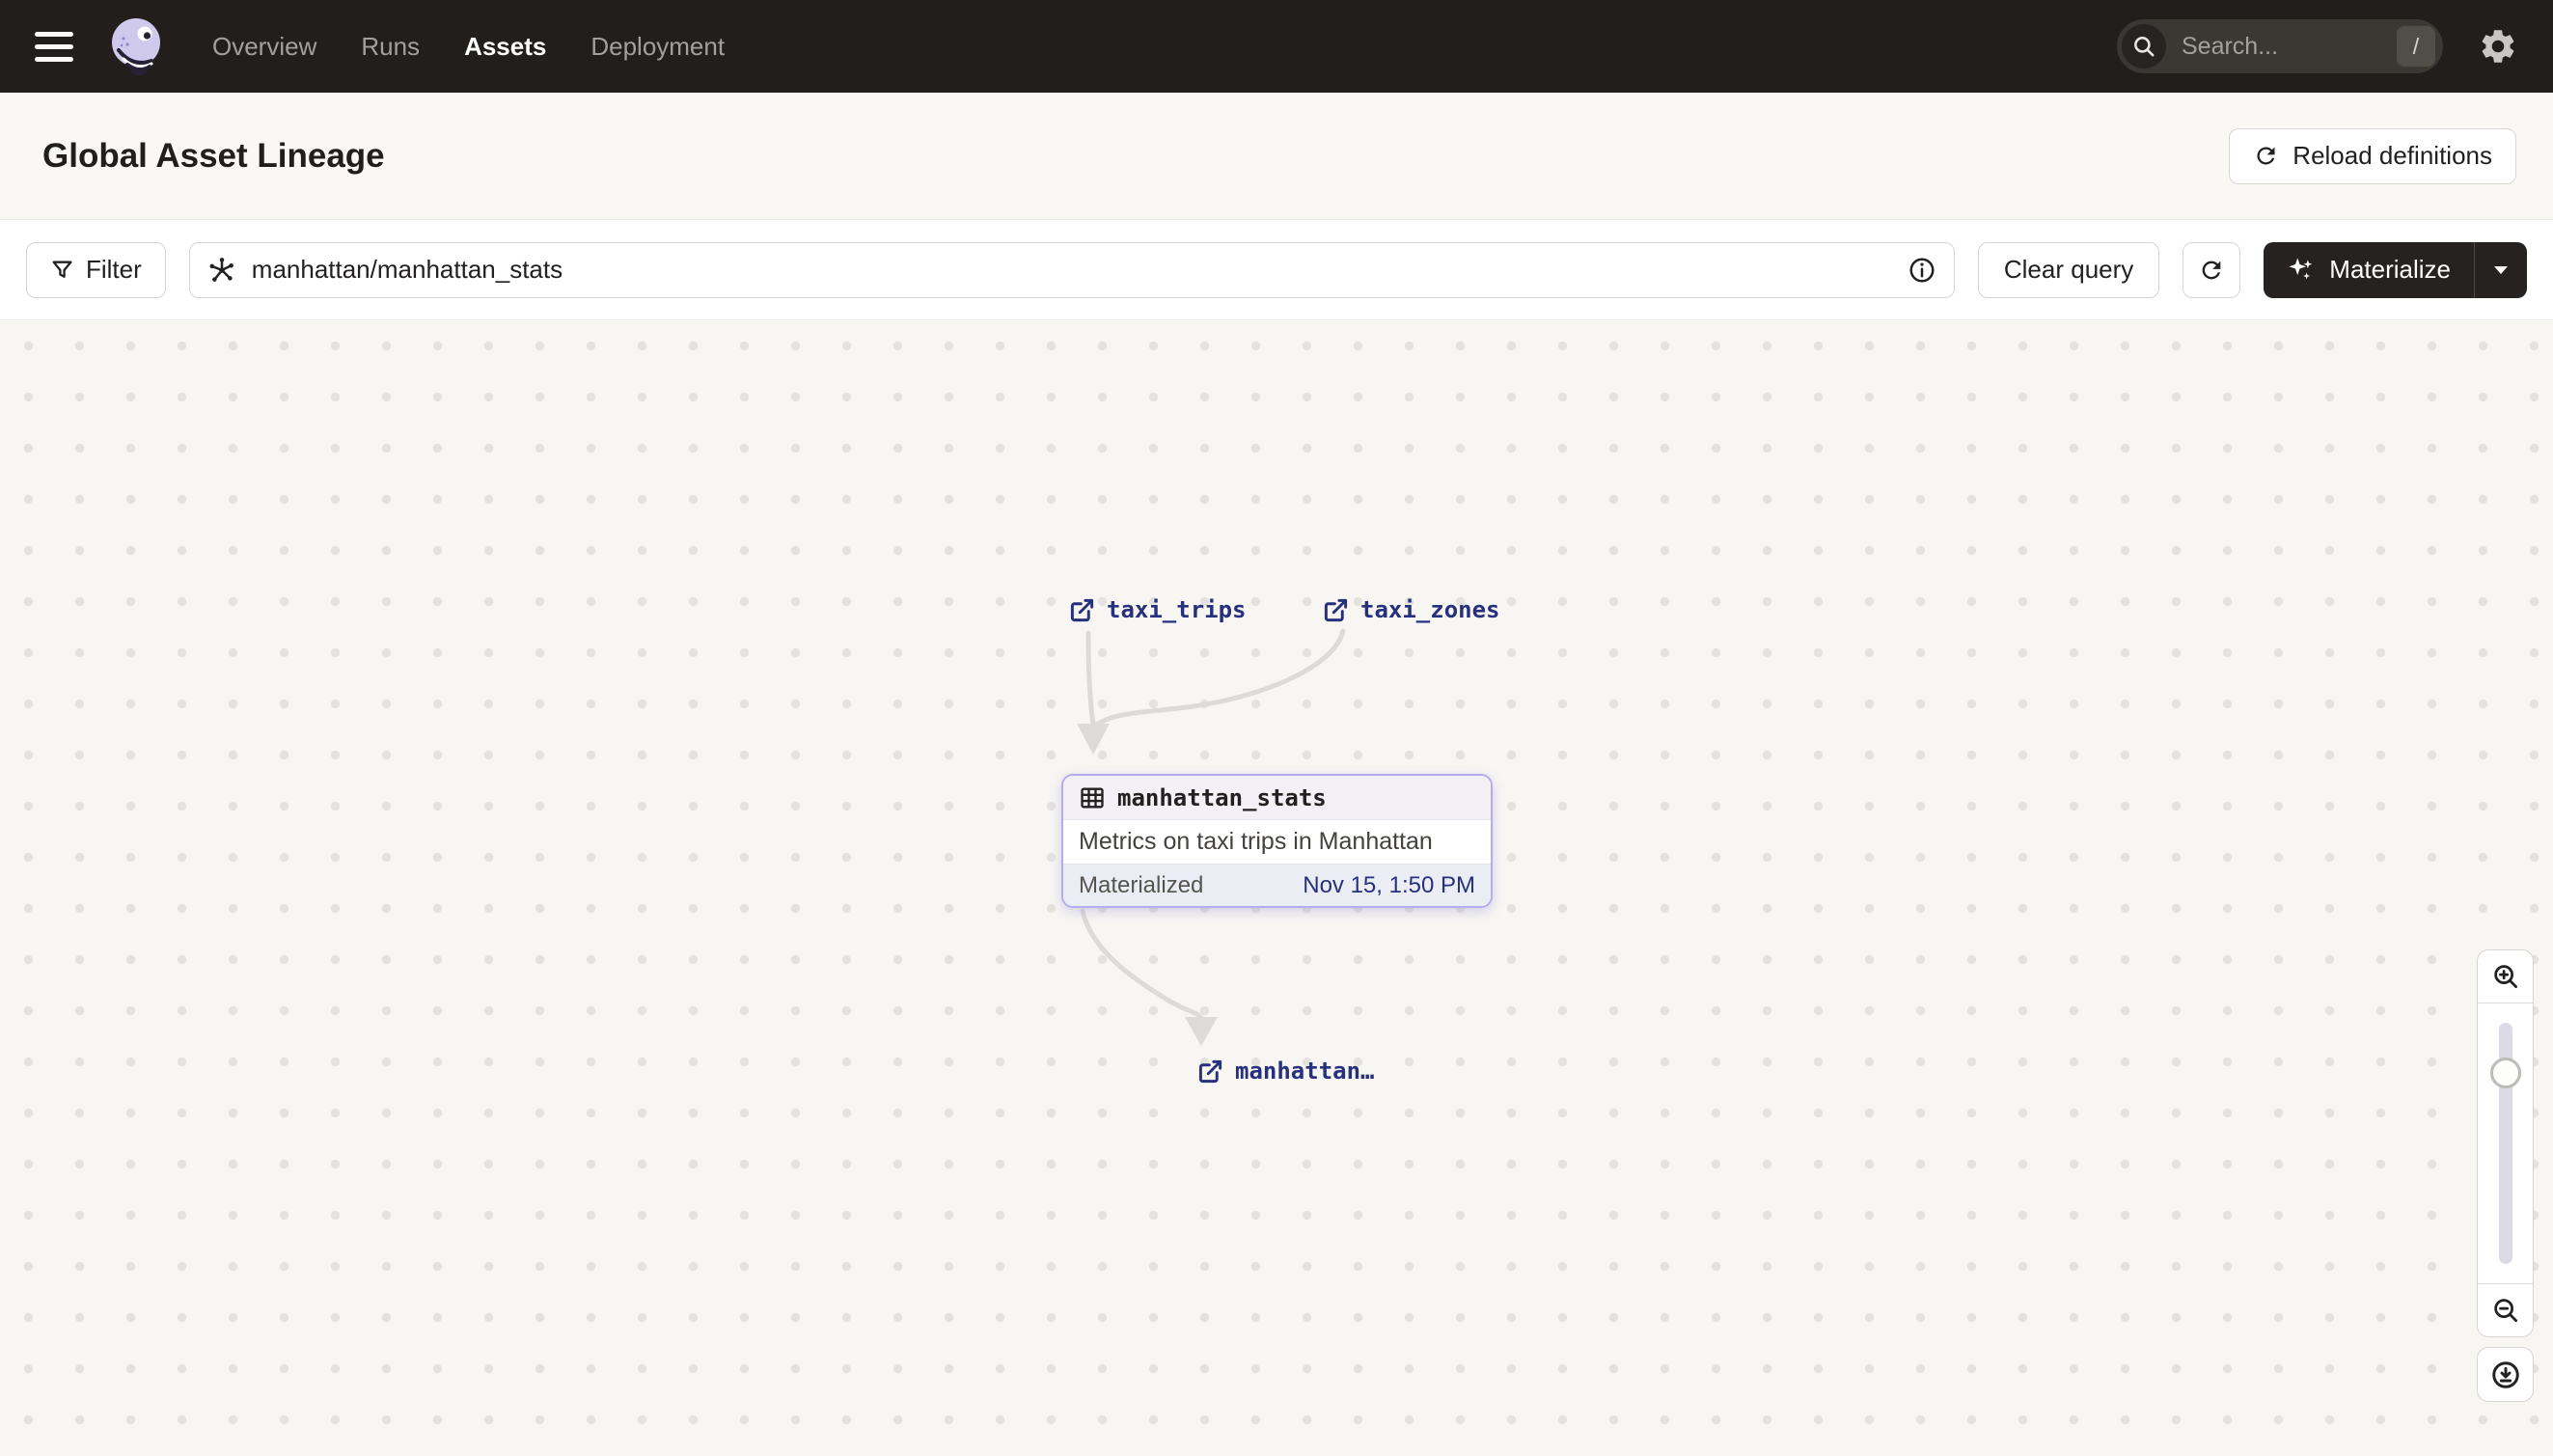 The height and width of the screenshot is (1456, 2553). What do you see at coordinates (54, 46) in the screenshot?
I see `menu-icon` at bounding box center [54, 46].